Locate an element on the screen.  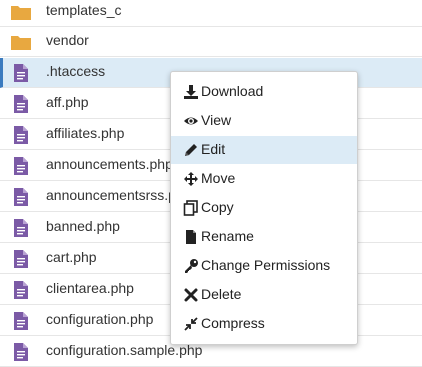
file-name: templates_c is located at coordinates (84, 10).